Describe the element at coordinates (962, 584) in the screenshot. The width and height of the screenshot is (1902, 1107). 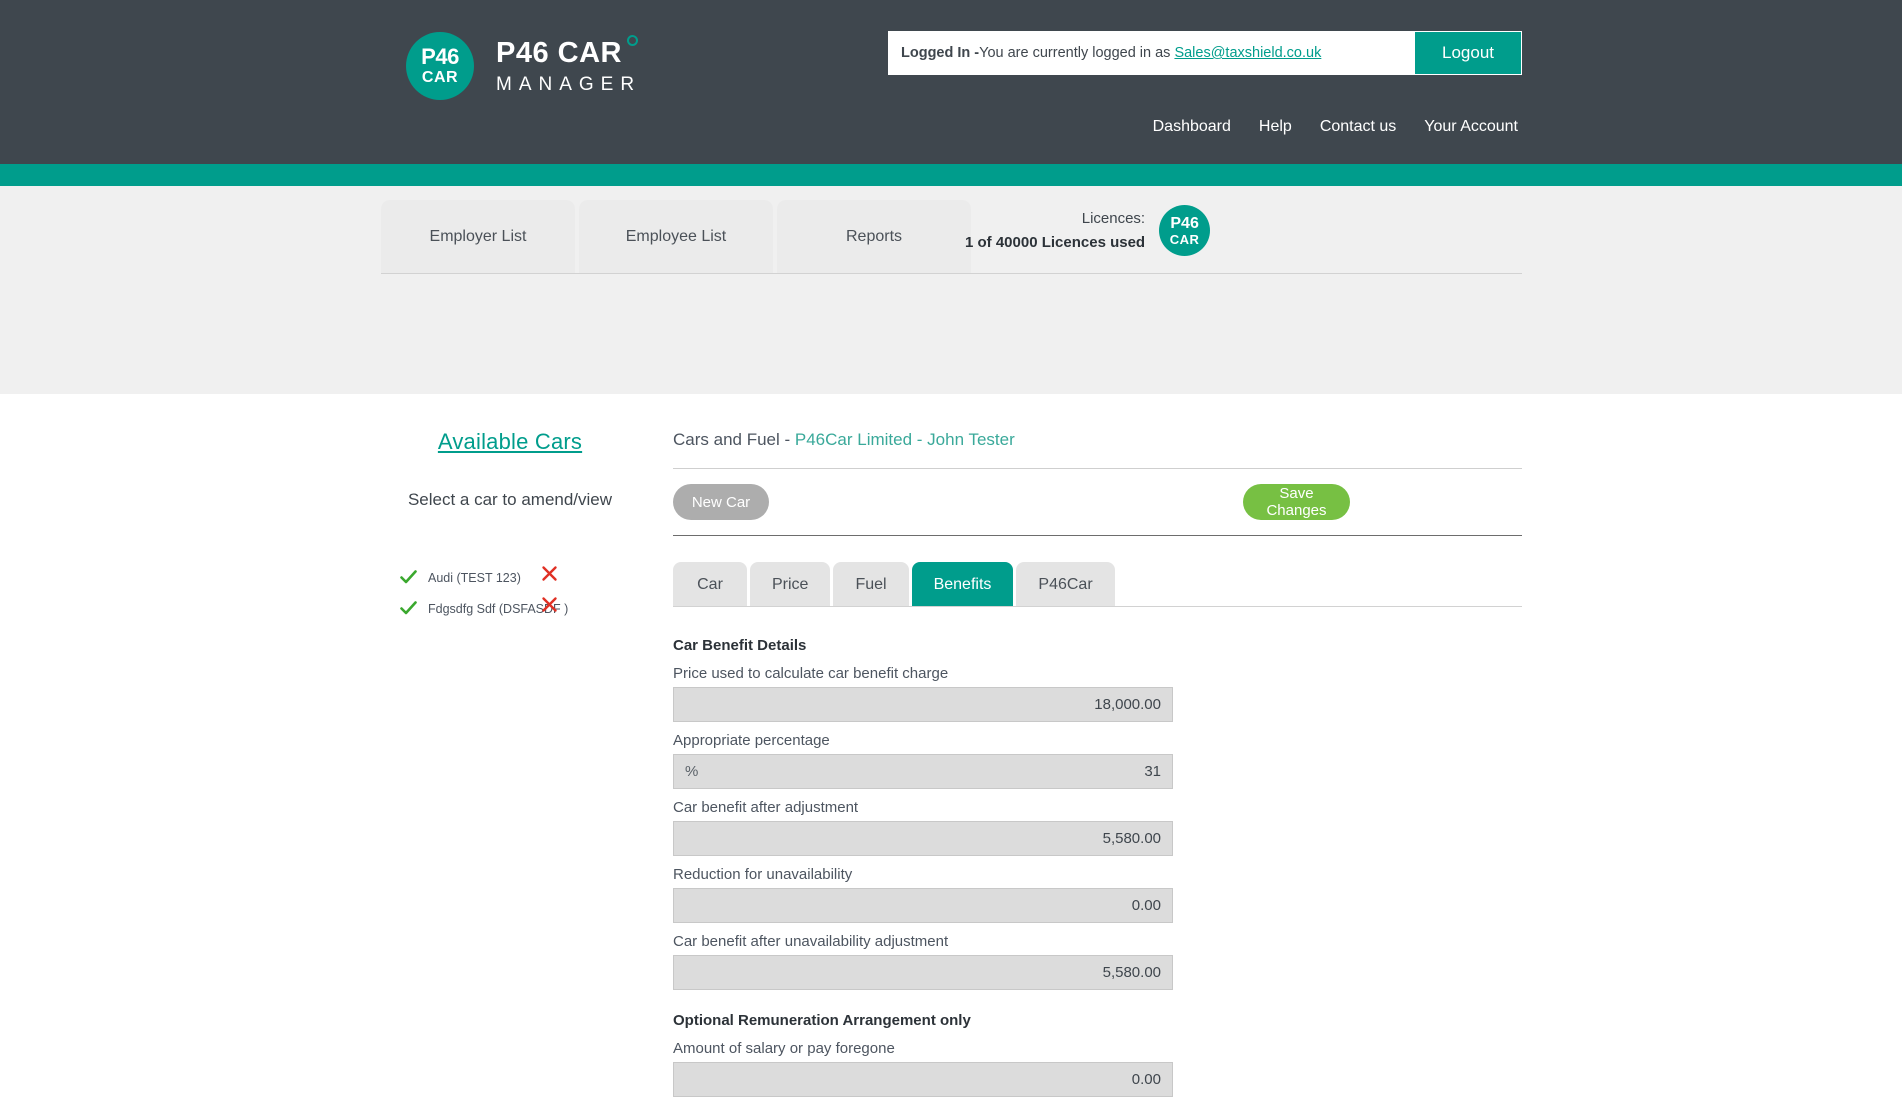
I see `tab-benefits: Benefits` at that location.